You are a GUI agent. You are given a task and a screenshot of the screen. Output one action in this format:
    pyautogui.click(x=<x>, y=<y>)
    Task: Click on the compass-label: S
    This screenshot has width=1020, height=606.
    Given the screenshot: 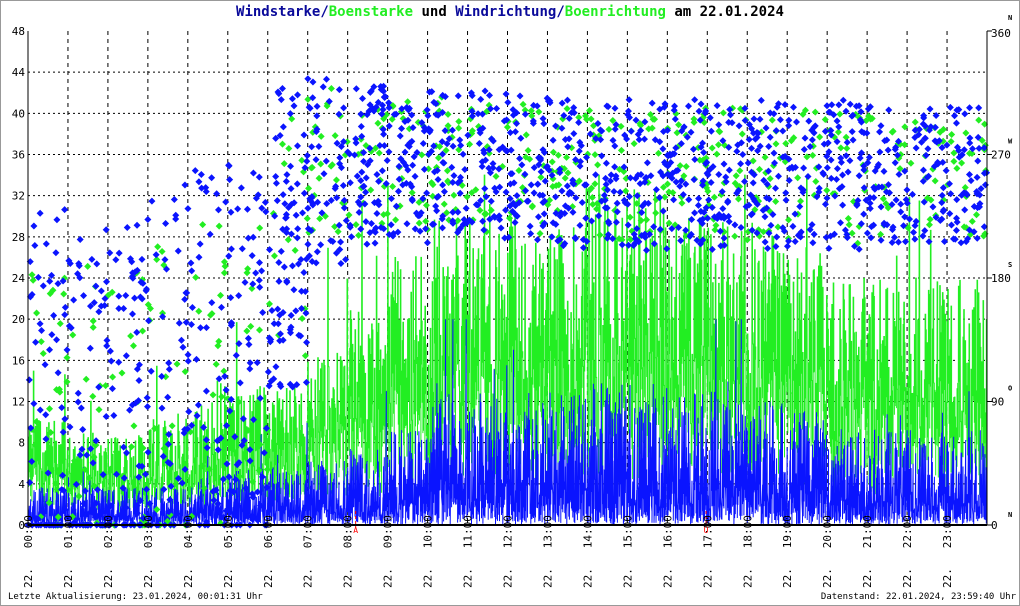 What is the action you would take?
    pyautogui.click(x=1010, y=265)
    